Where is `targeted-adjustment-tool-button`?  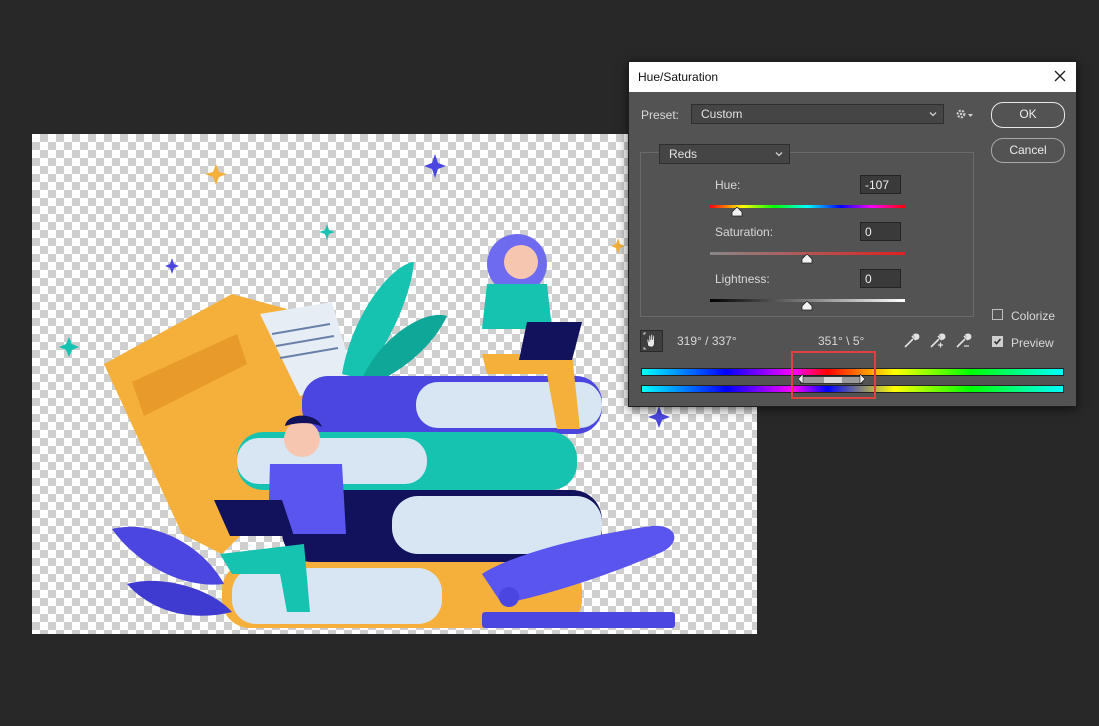
targeted-adjustment-tool-button is located at coordinates (651, 341).